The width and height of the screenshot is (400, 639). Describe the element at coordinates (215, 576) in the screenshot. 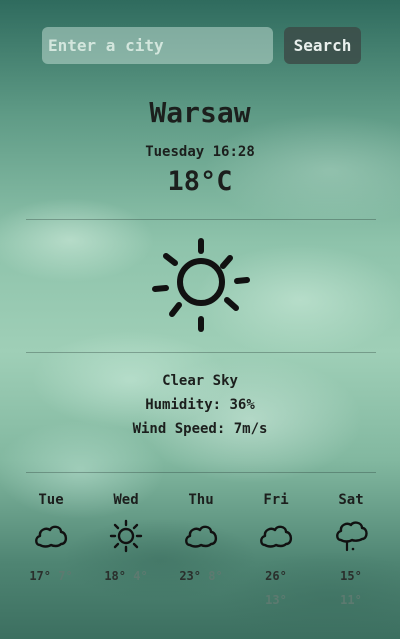

I see `forecast-low: 8°` at that location.